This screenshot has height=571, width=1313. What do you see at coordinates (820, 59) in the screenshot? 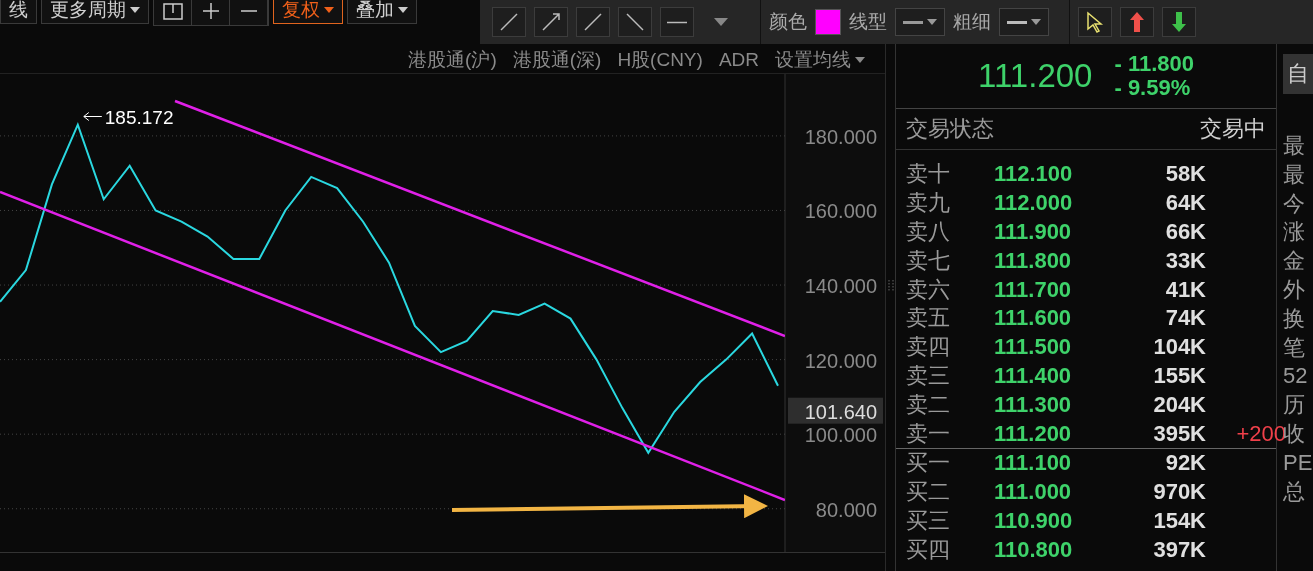
I see `dropdown-link: 设置均线` at bounding box center [820, 59].